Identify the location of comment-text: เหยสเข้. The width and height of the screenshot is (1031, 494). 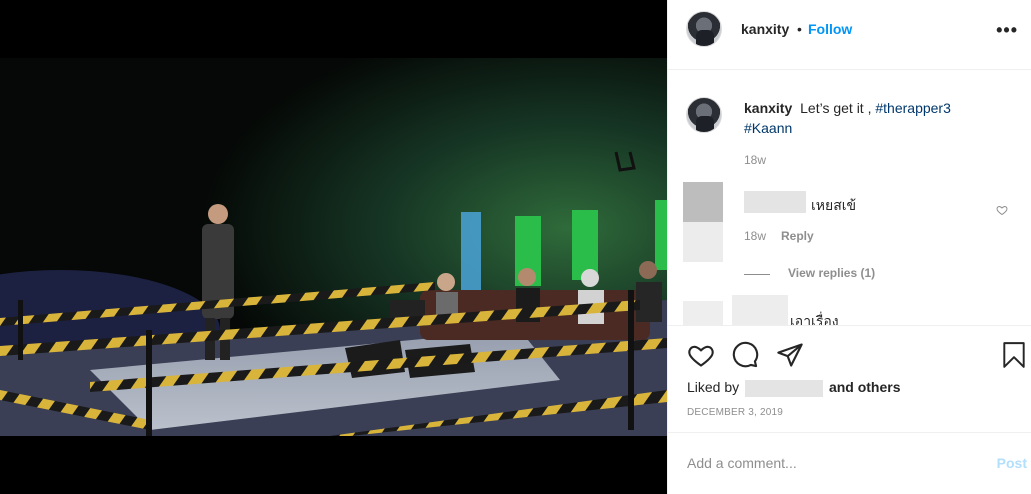
(834, 205).